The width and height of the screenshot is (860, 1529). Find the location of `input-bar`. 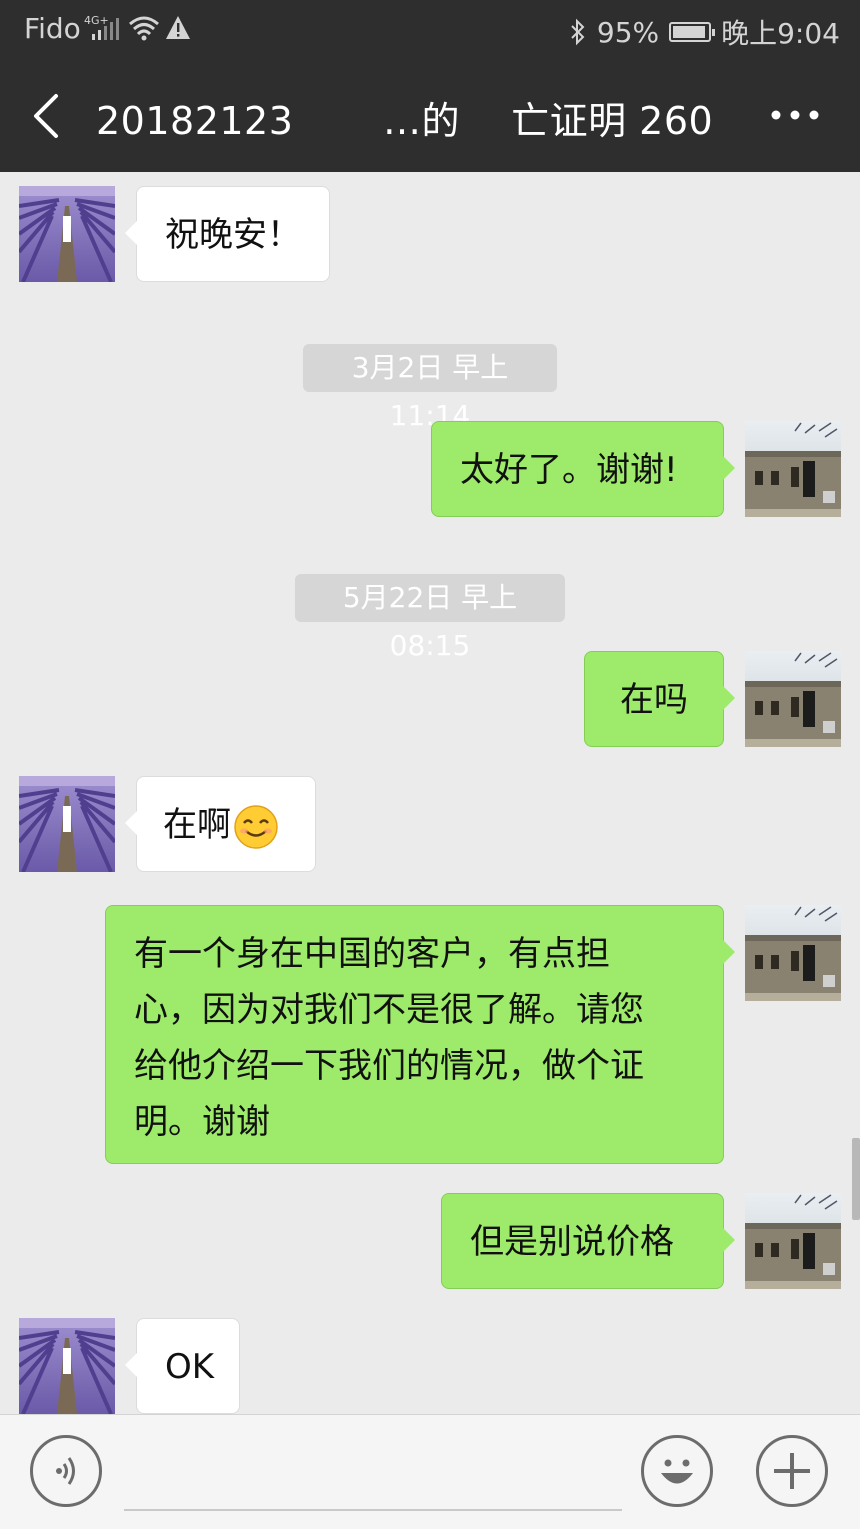

input-bar is located at coordinates (430, 1471).